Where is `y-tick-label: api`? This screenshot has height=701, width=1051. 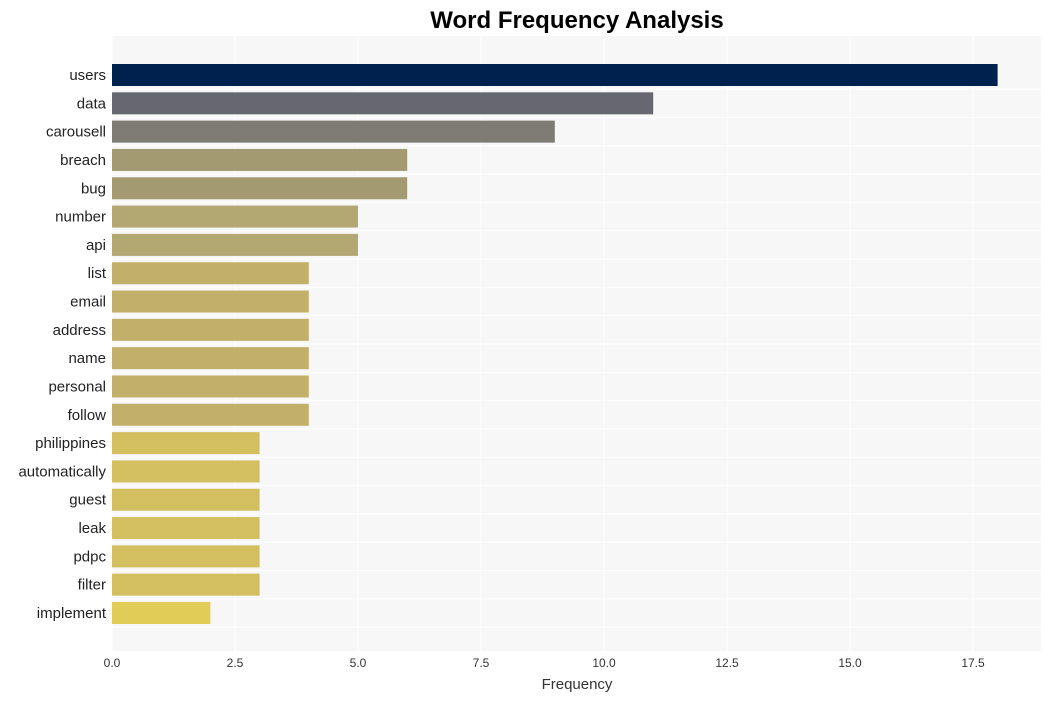 y-tick-label: api is located at coordinates (96, 245).